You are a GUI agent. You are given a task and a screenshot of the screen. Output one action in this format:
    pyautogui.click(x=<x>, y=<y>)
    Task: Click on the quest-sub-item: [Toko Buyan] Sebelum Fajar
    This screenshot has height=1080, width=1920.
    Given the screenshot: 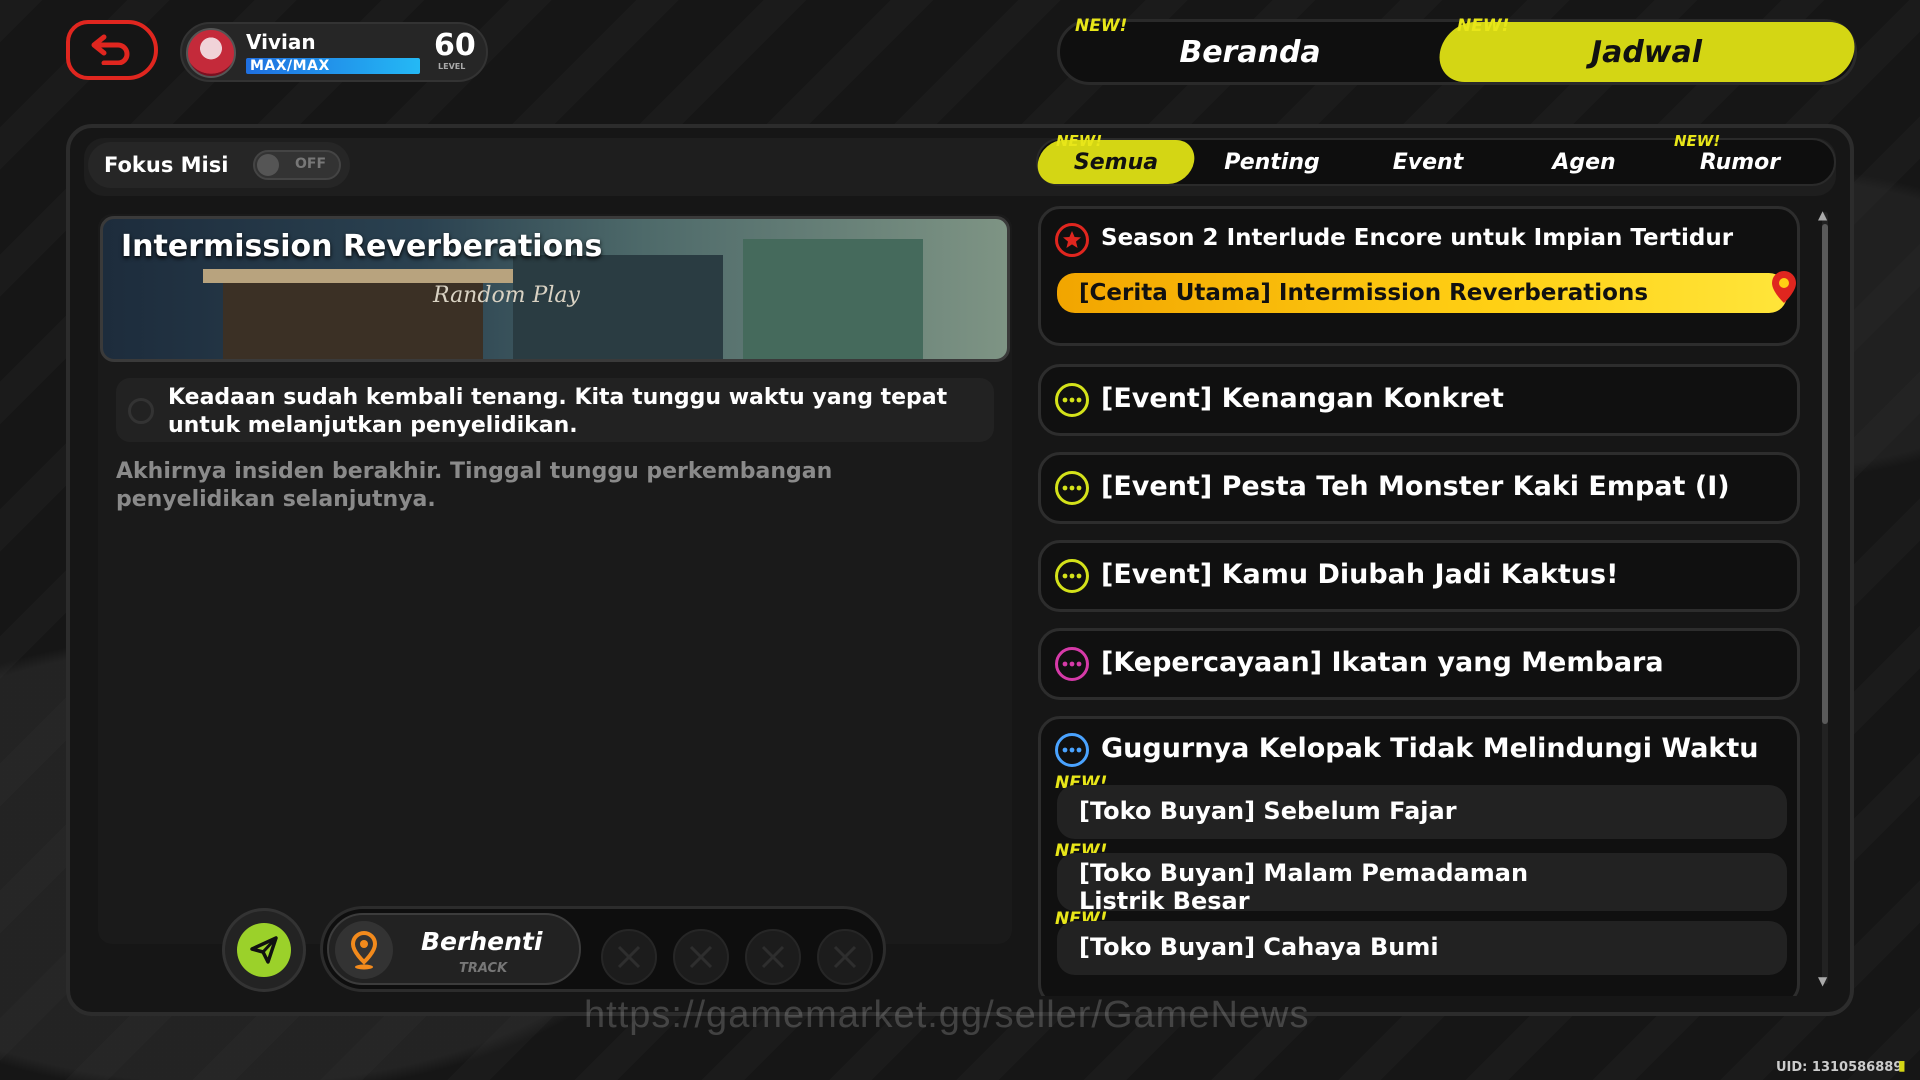 What is the action you would take?
    pyautogui.click(x=1422, y=812)
    